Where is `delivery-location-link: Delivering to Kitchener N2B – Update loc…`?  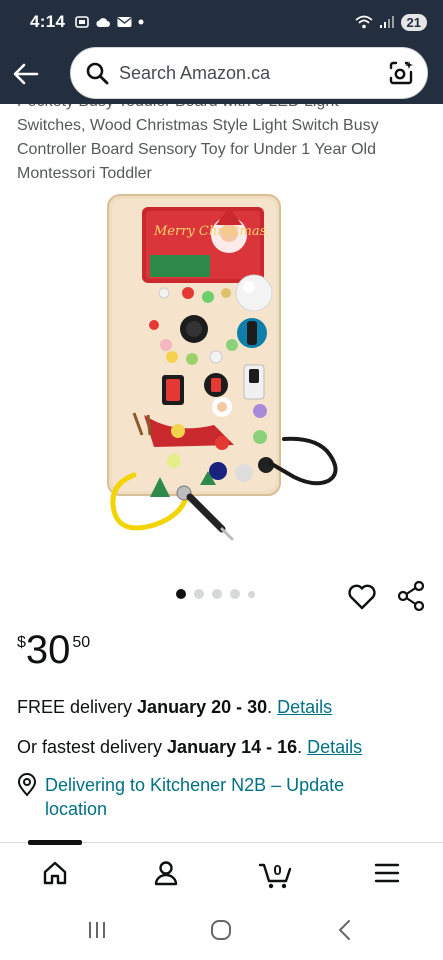 delivery-location-link: Delivering to Kitchener N2B – Update loc… is located at coordinates (225, 797).